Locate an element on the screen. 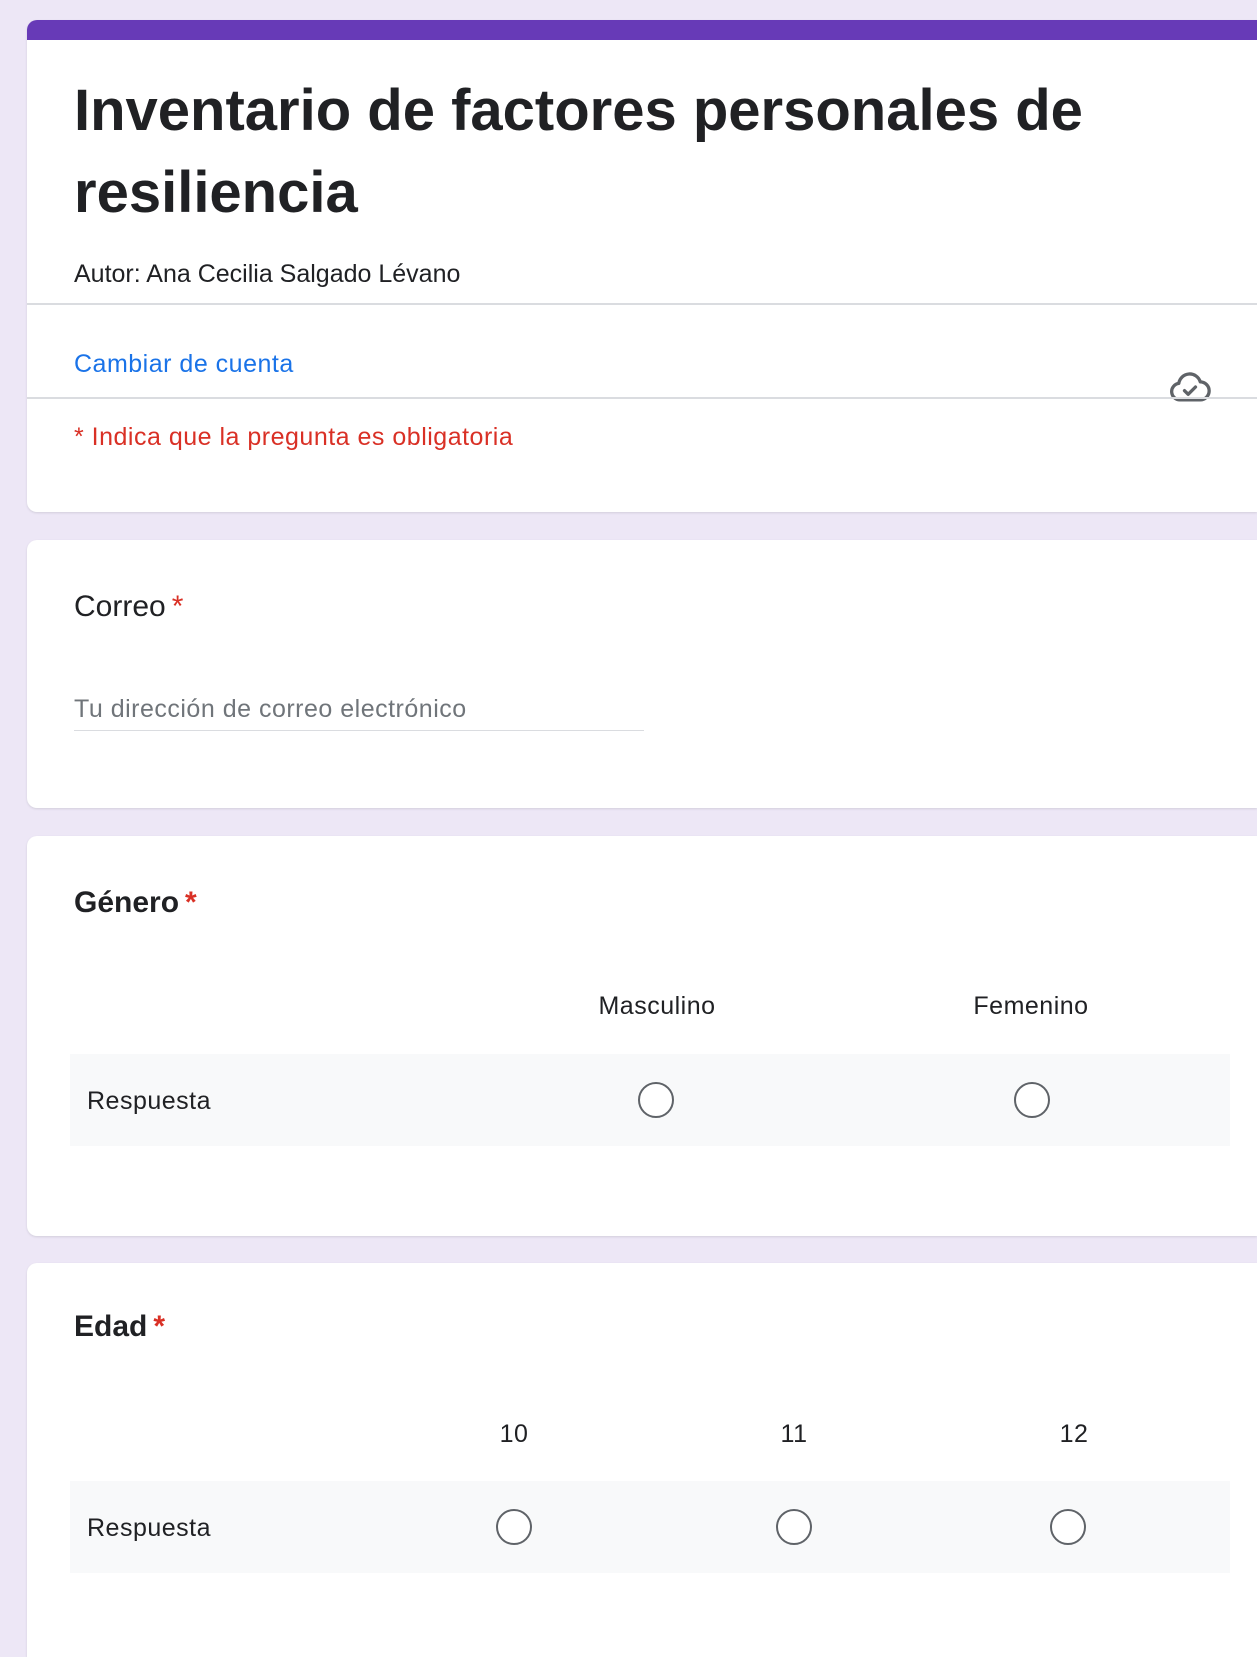 The image size is (1257, 1657). cloud-check-icon is located at coordinates (1190, 387).